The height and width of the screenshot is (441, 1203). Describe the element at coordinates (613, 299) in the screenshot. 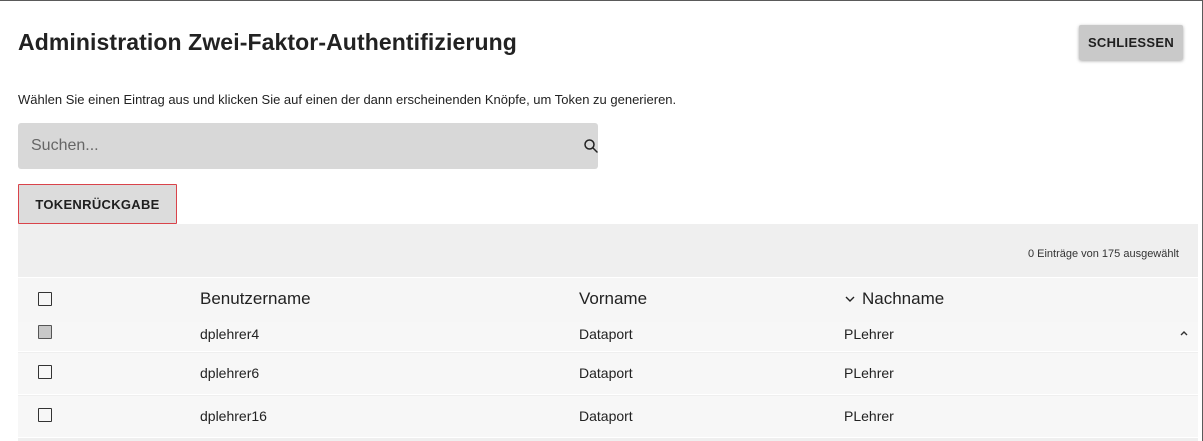

I see `column-header-first-name: Vorname` at that location.